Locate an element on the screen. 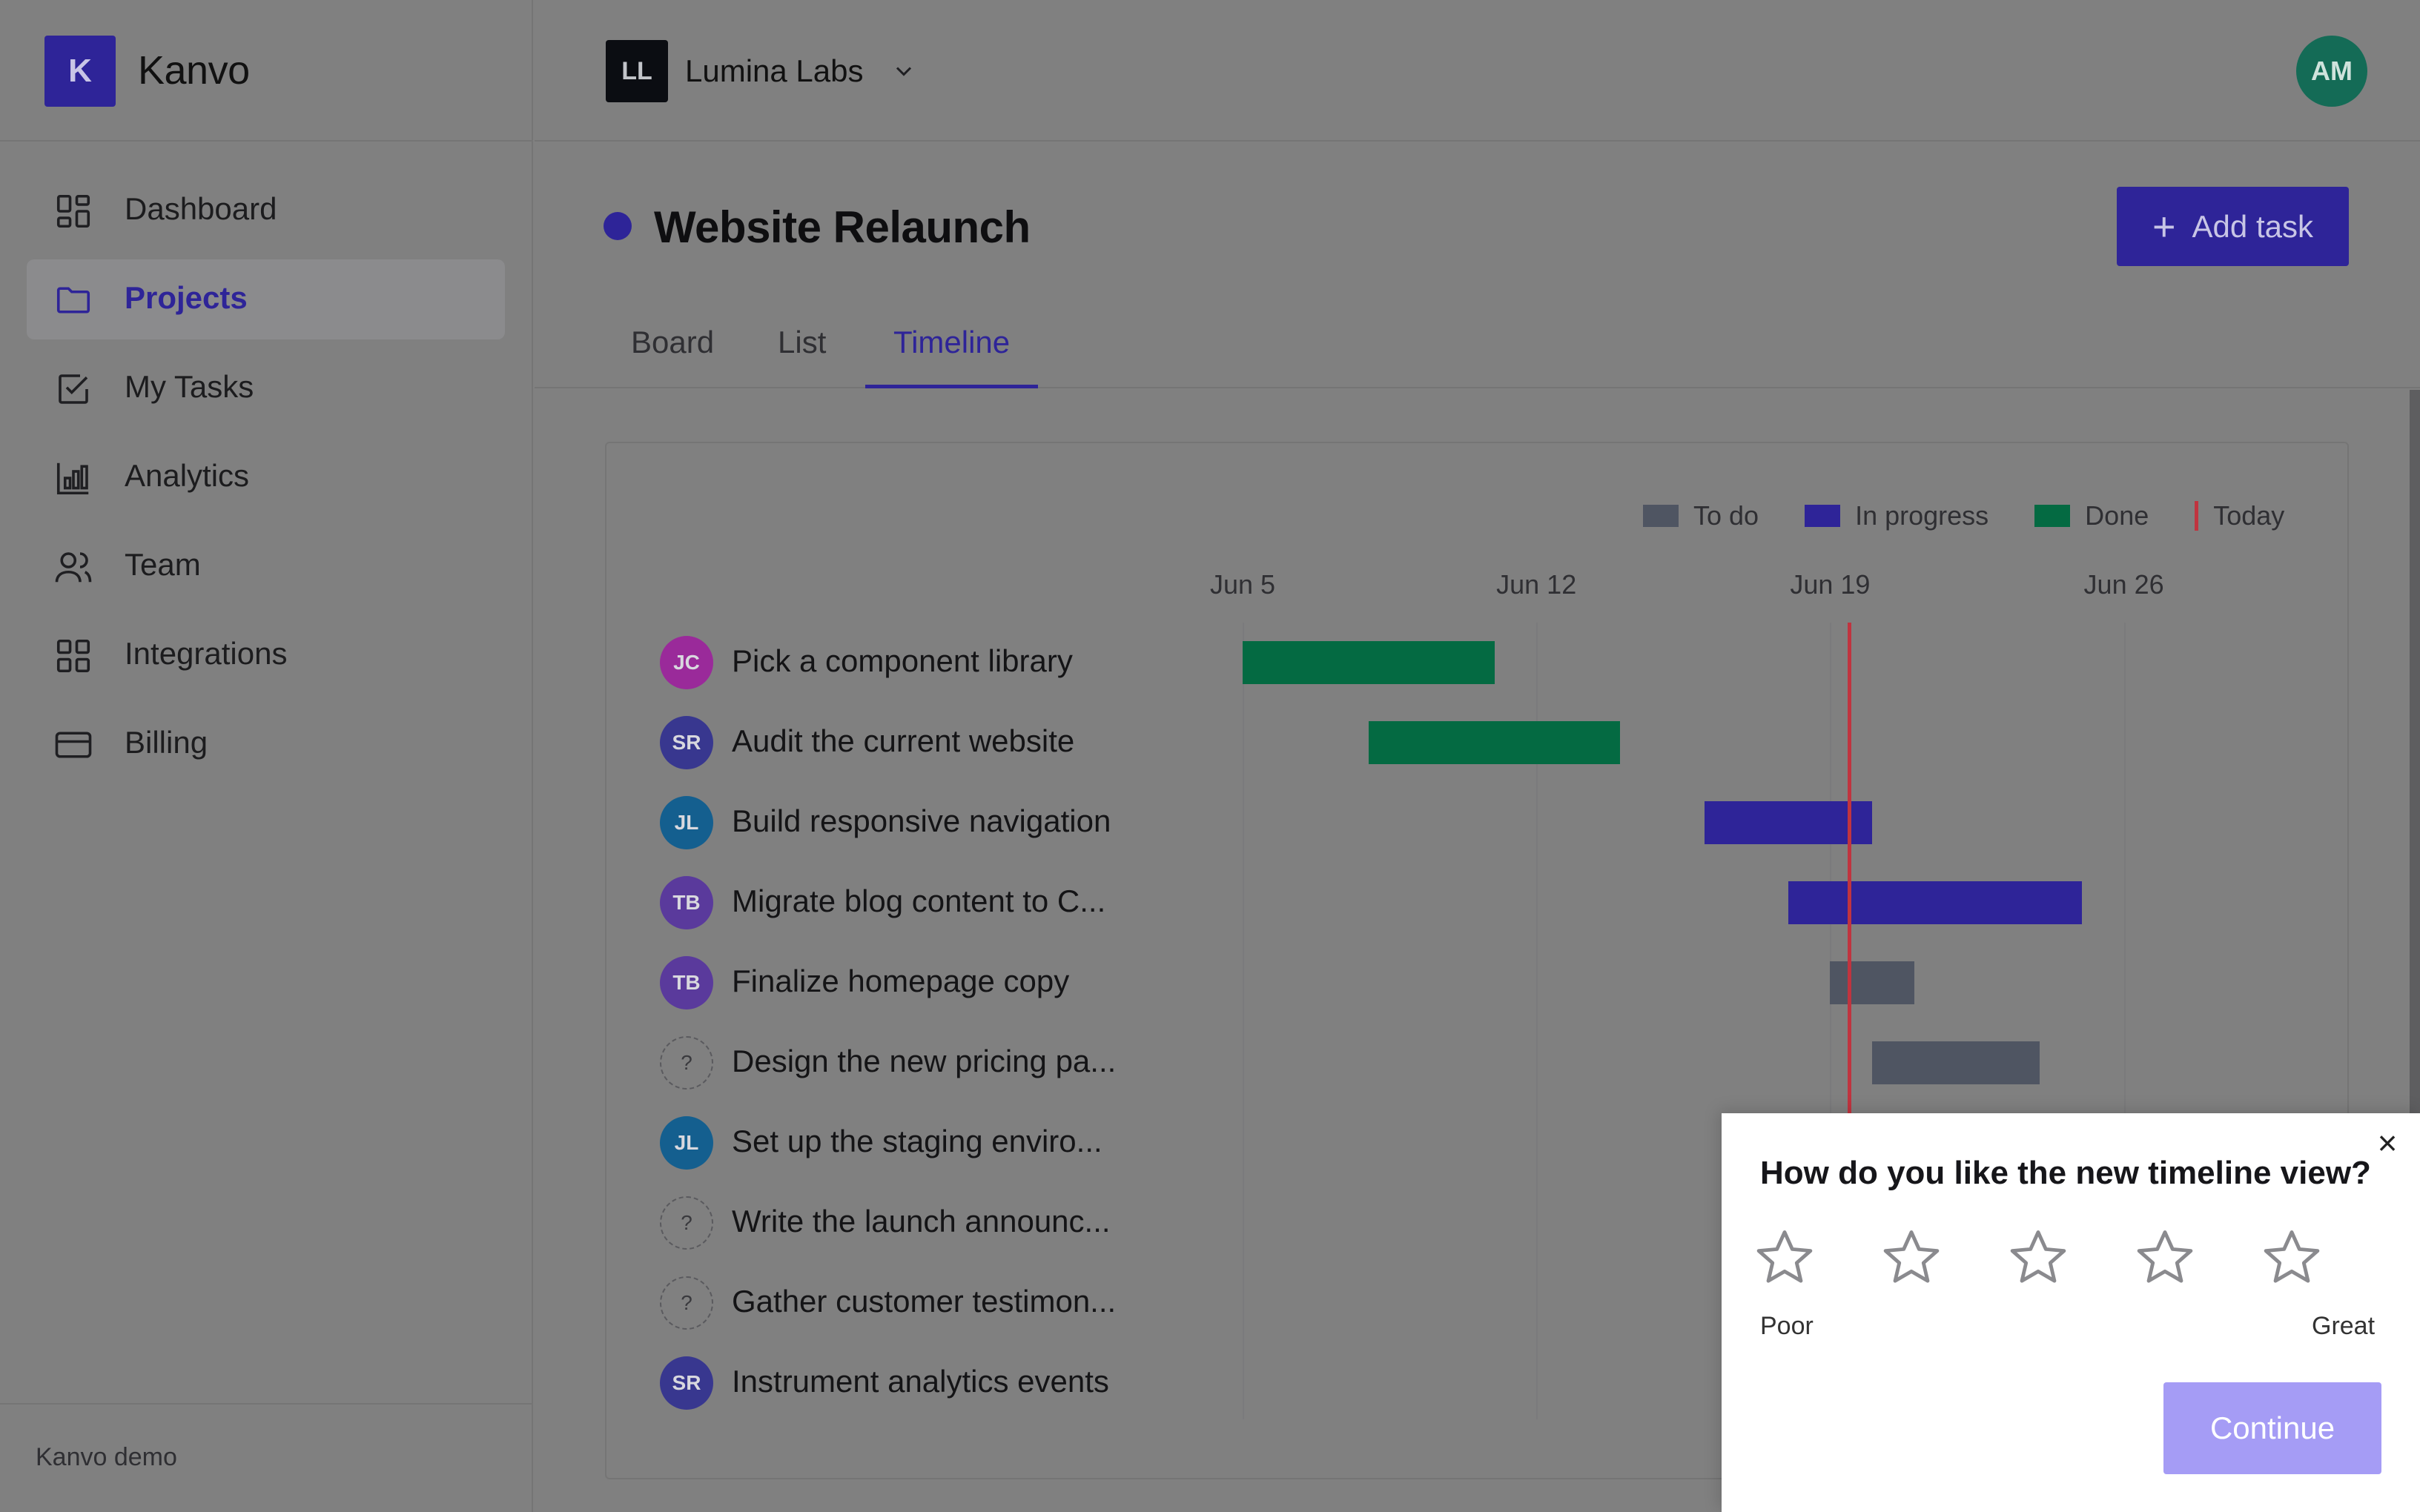 The height and width of the screenshot is (1512, 2420). legend-label: In progress is located at coordinates (1922, 515).